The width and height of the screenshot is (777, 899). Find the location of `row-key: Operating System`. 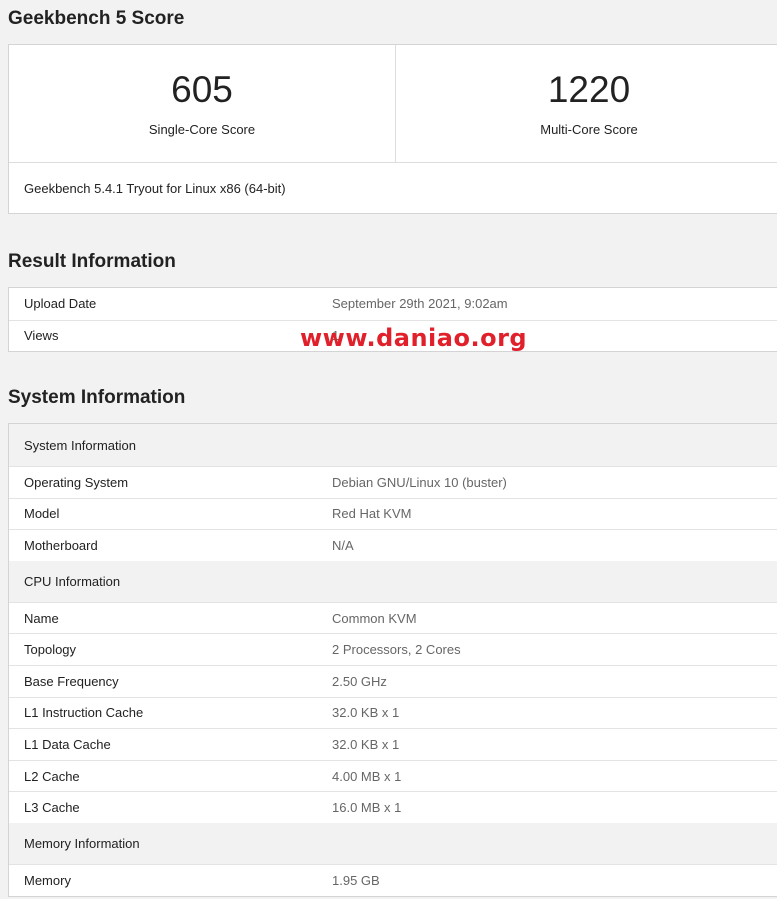

row-key: Operating System is located at coordinates (76, 482).